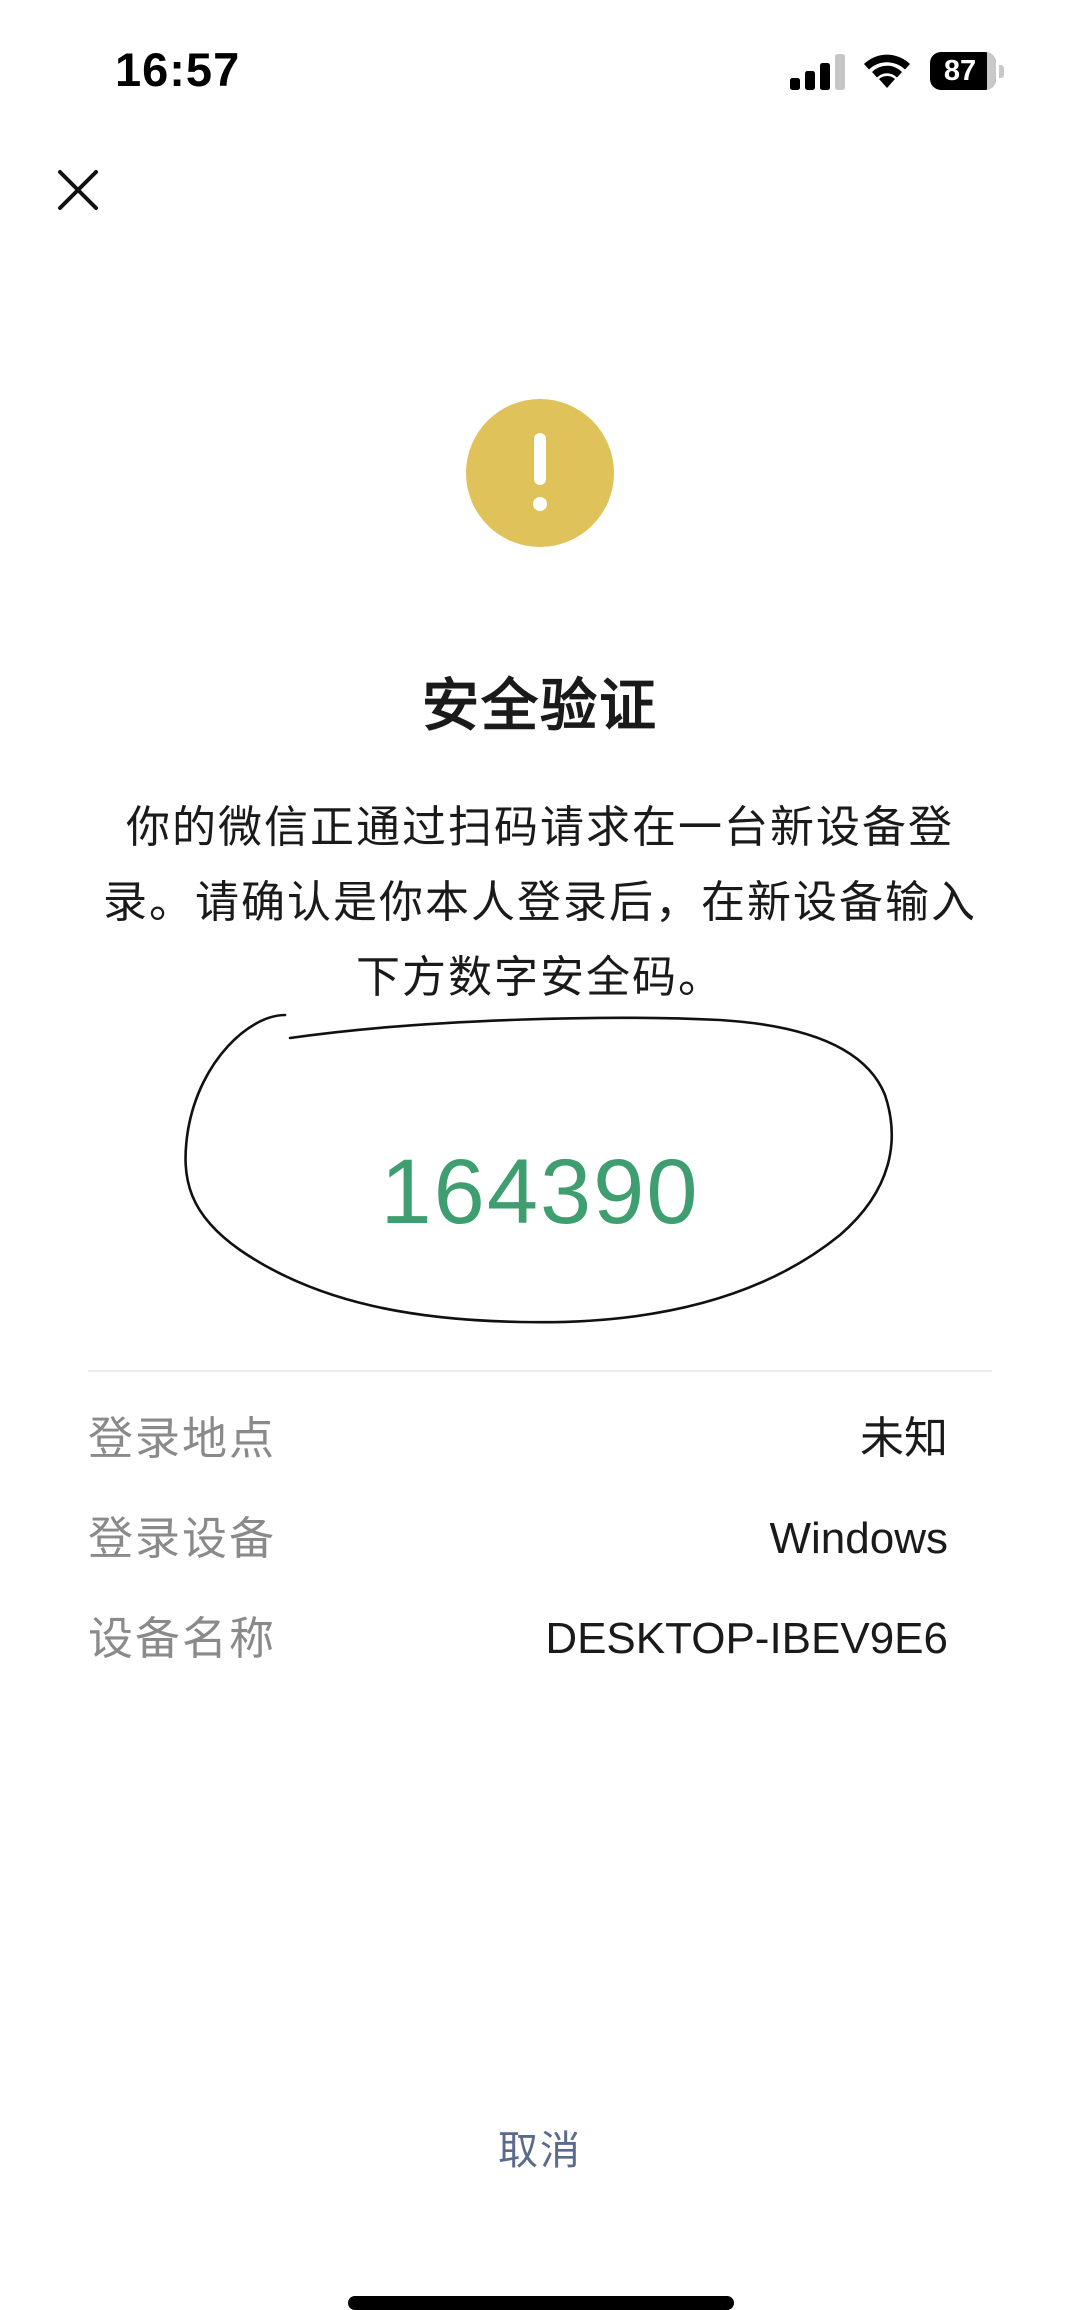 This screenshot has width=1080, height=2310. Describe the element at coordinates (518, 1639) in the screenshot. I see `info-row-device-name: 设备名称 DESKTOP-IBEV9E6` at that location.